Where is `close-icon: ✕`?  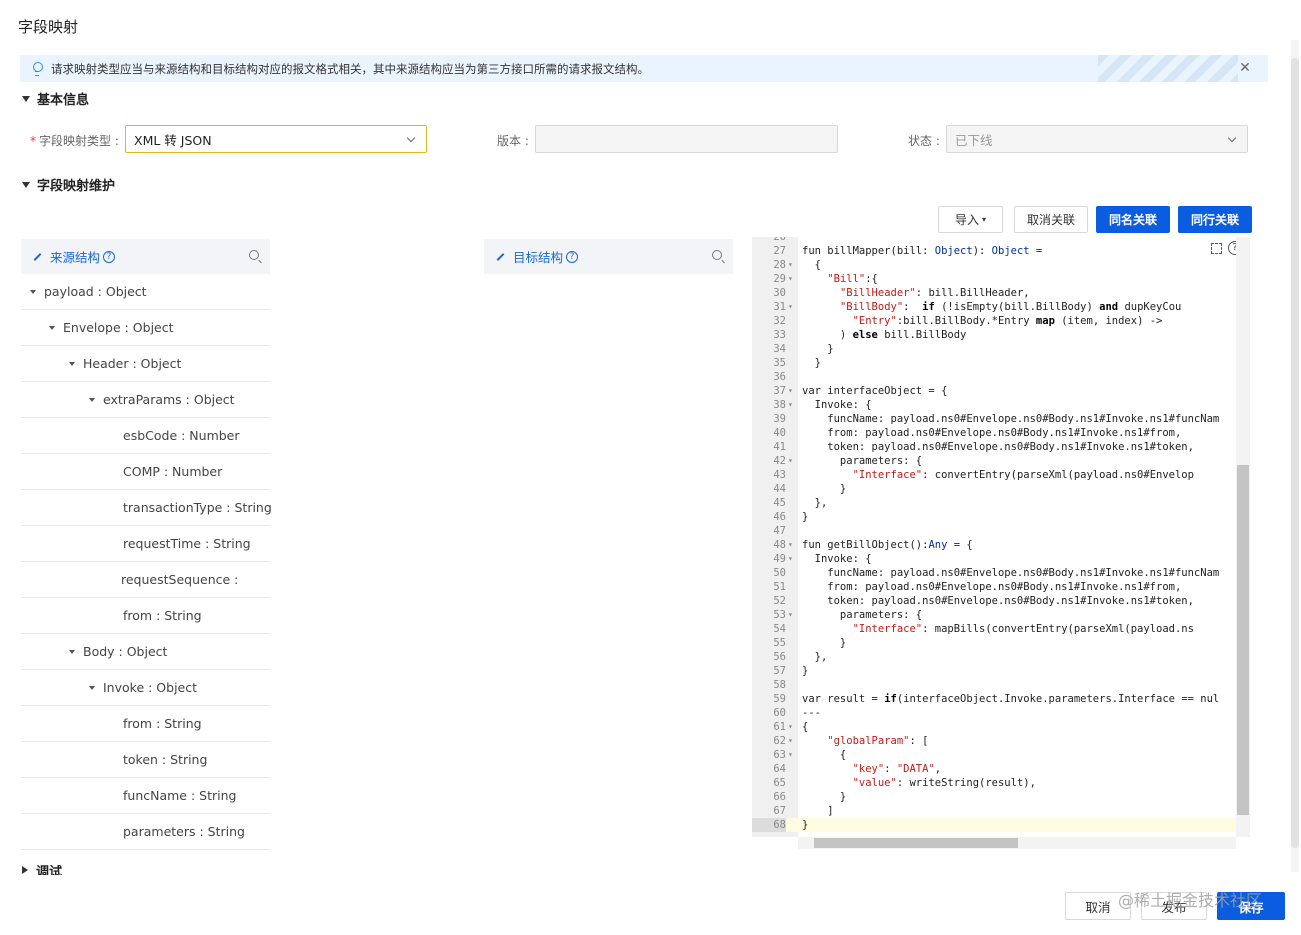
close-icon: ✕ is located at coordinates (1245, 68).